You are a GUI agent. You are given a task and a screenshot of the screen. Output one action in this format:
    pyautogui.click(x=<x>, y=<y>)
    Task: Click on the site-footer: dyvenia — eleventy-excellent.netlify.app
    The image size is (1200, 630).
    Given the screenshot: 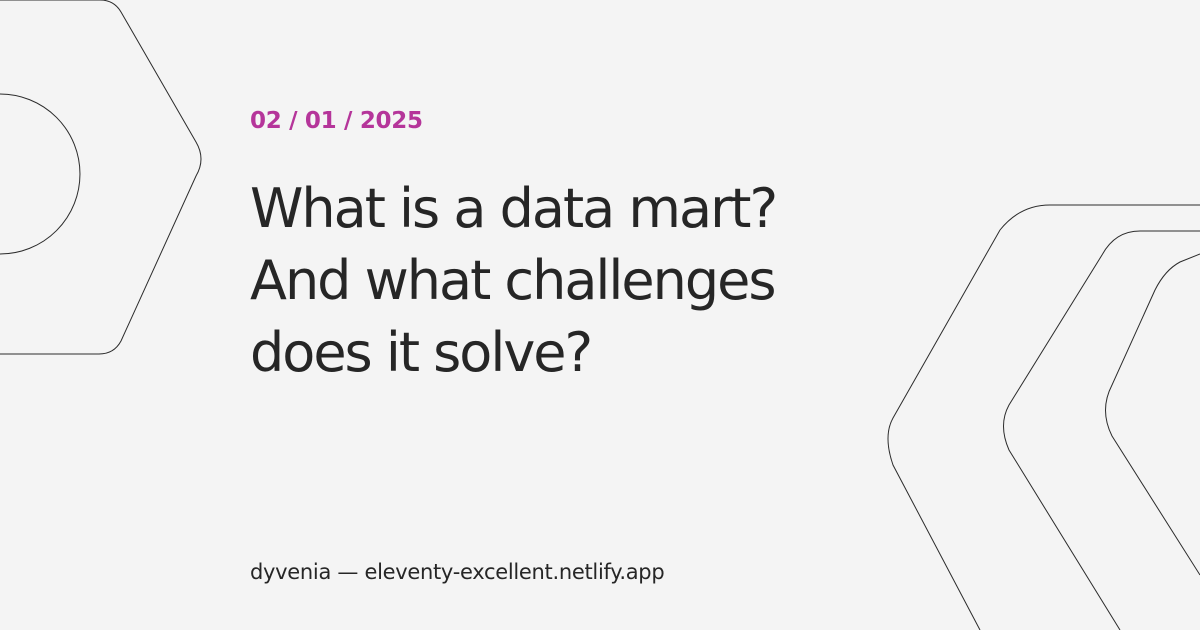 What is the action you would take?
    pyautogui.click(x=457, y=572)
    